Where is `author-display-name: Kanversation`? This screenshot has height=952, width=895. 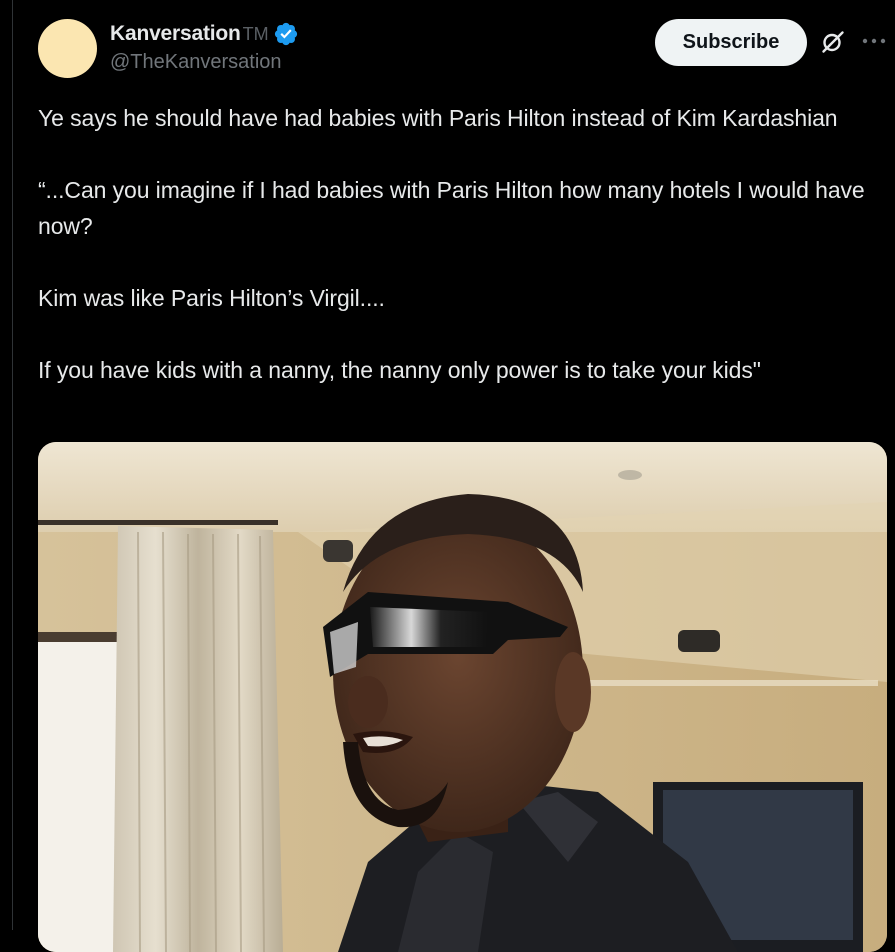
author-display-name: Kanversation is located at coordinates (175, 34).